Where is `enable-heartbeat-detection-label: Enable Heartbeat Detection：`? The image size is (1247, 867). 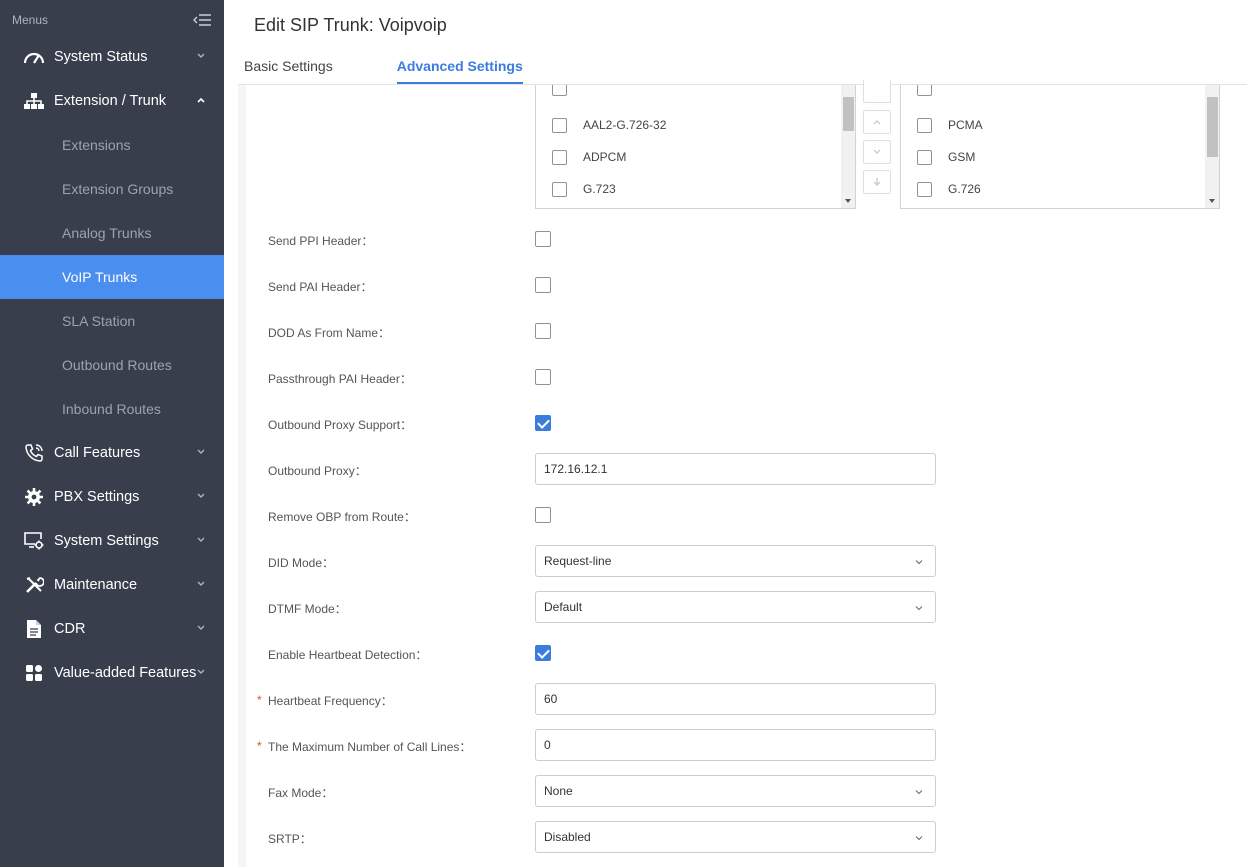
enable-heartbeat-detection-label: Enable Heartbeat Detection： is located at coordinates (348, 655).